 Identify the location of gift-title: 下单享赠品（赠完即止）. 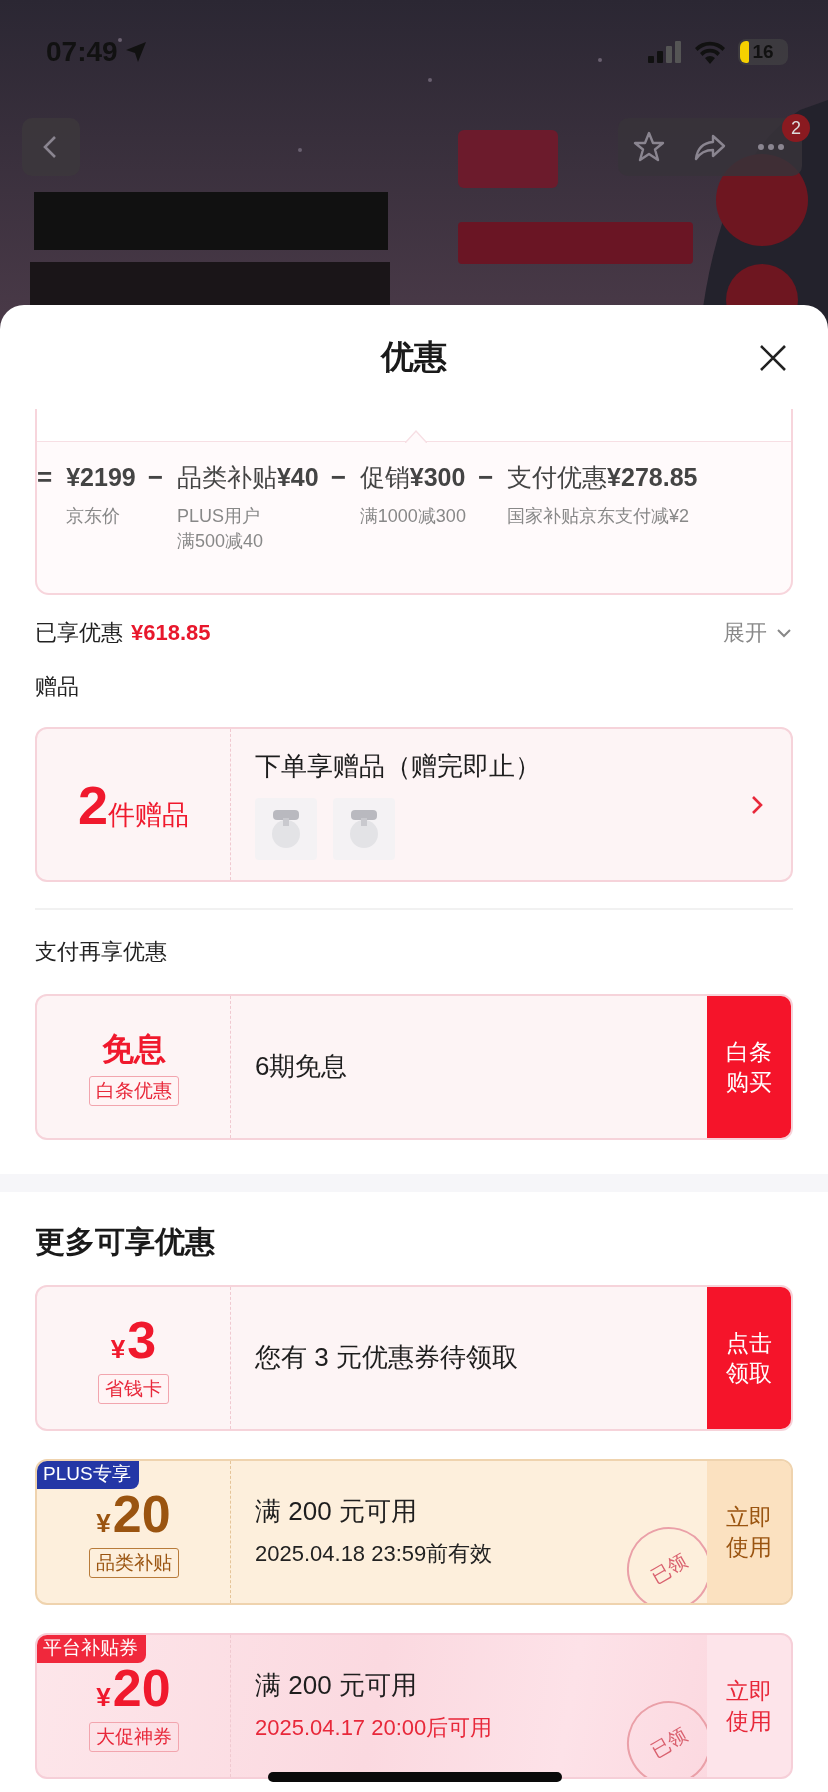
(398, 766).